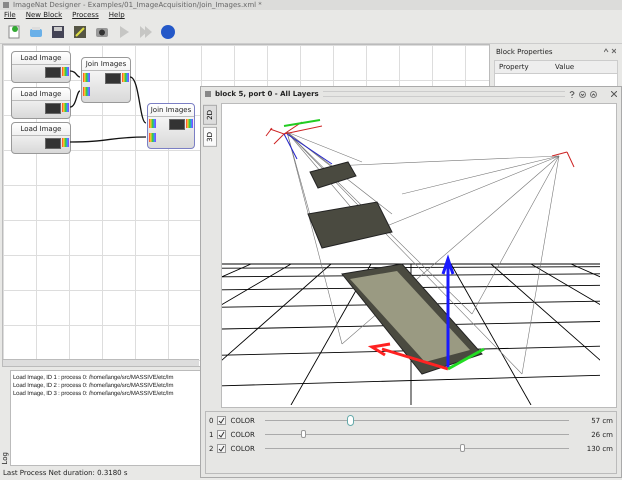 The height and width of the screenshot is (480, 622). Describe the element at coordinates (6, 5) in the screenshot. I see `window-menu-icon` at that location.